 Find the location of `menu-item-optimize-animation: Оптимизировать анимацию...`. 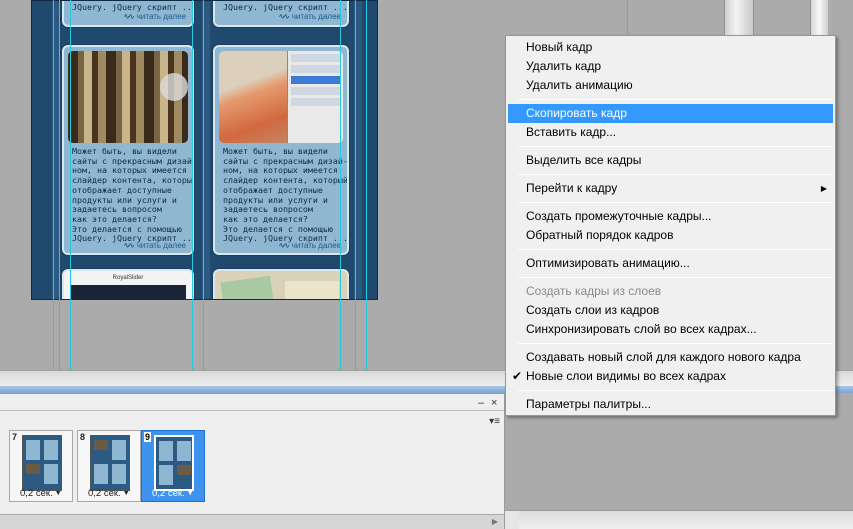

menu-item-optimize-animation: Оптимизировать анимацию... is located at coordinates (670, 263).